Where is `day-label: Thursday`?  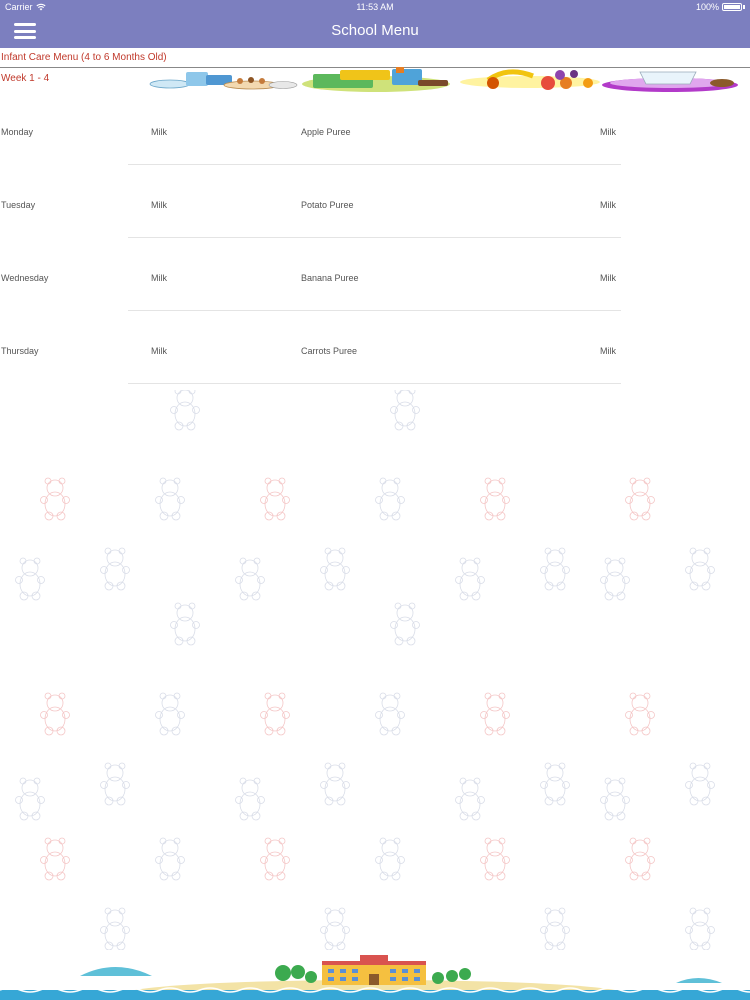
day-label: Thursday is located at coordinates (20, 351).